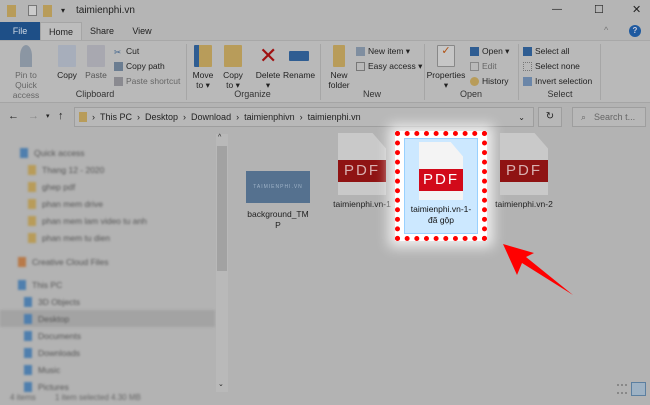 This screenshot has width=650, height=405. Describe the element at coordinates (72, 203) in the screenshot. I see `nav-item-label: phan mem drive` at that location.